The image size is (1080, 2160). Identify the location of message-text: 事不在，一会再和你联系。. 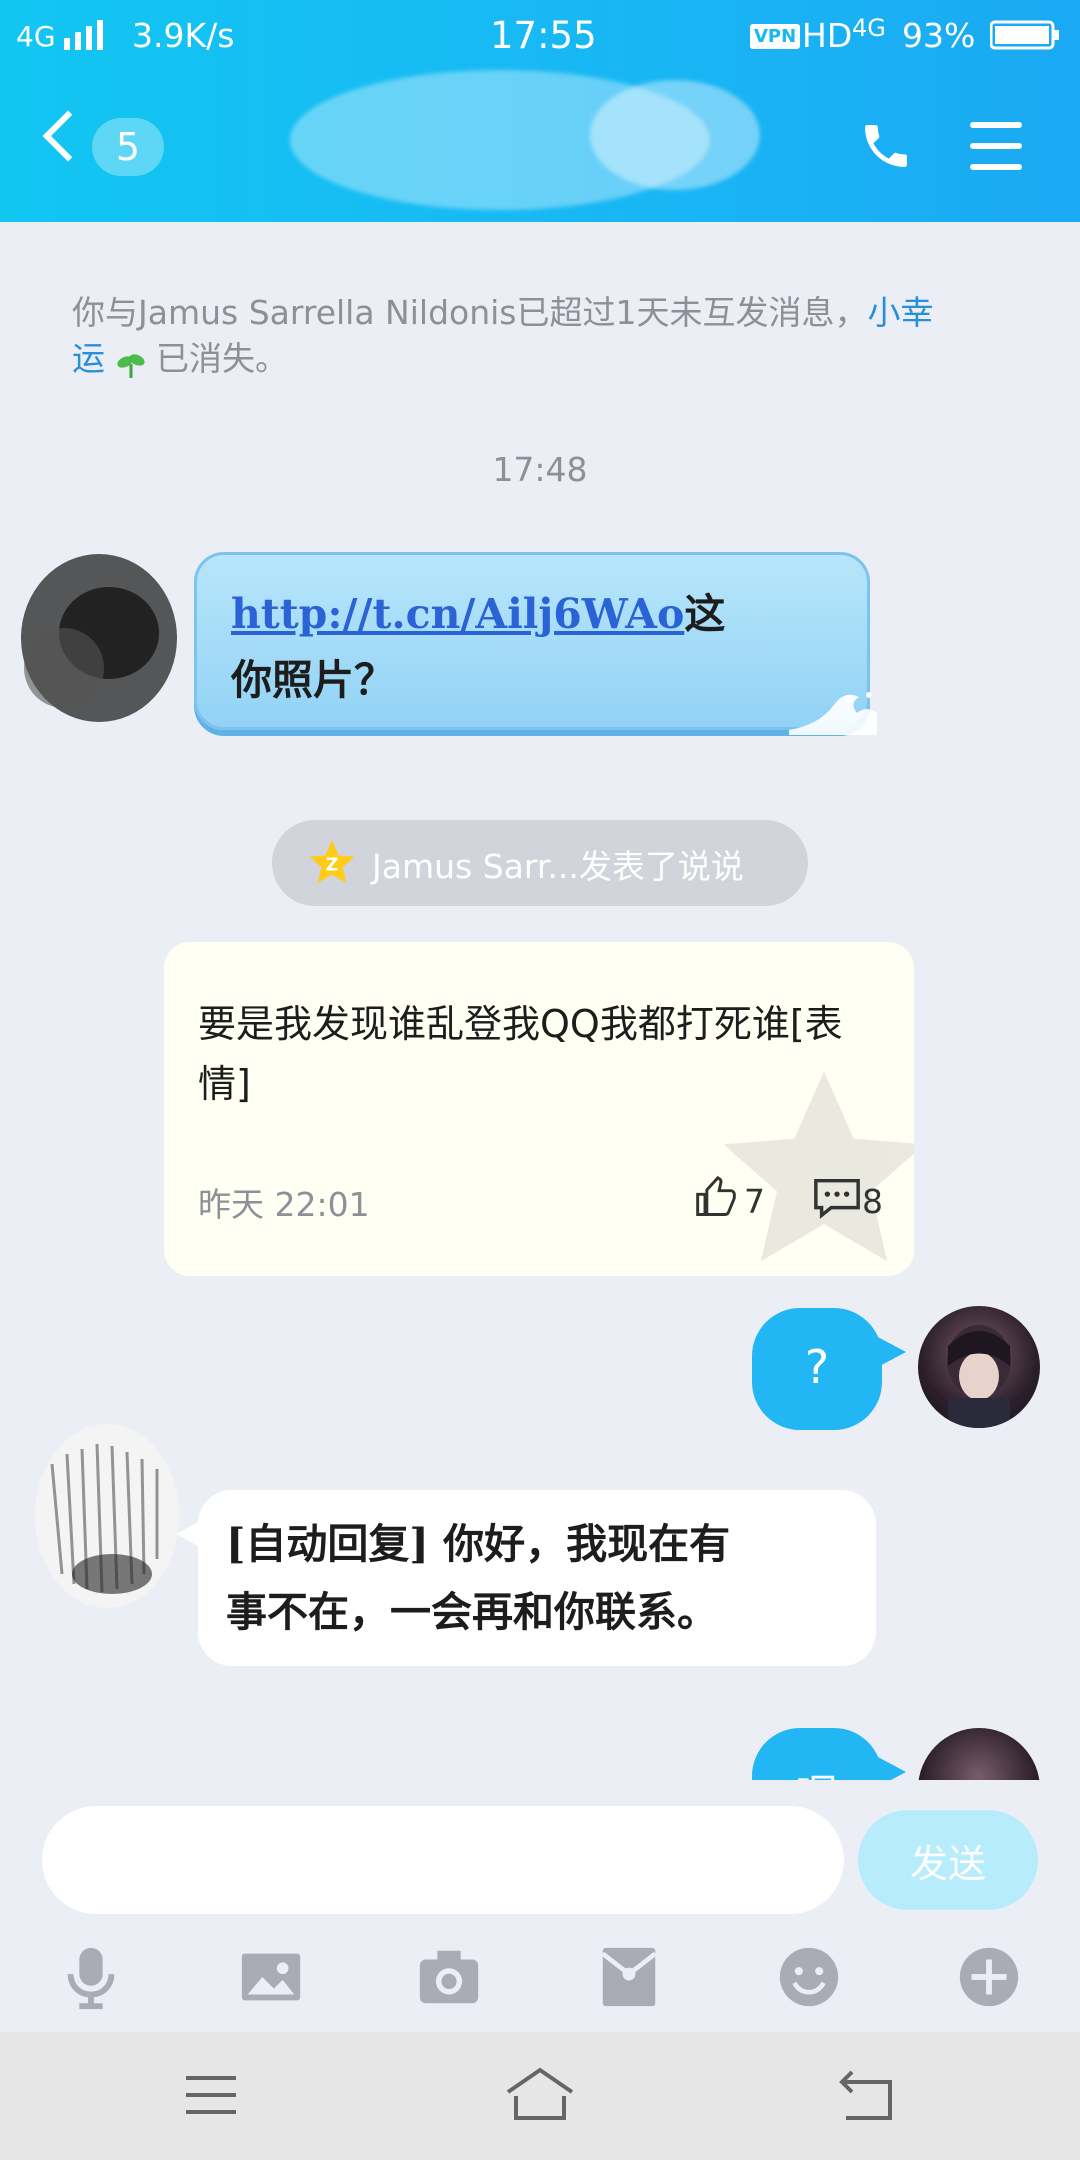
(472, 1612).